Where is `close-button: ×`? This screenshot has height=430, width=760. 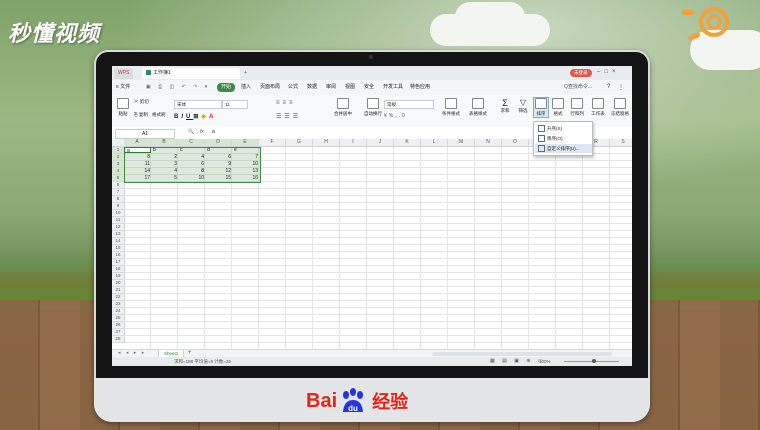 close-button: × is located at coordinates (616, 72).